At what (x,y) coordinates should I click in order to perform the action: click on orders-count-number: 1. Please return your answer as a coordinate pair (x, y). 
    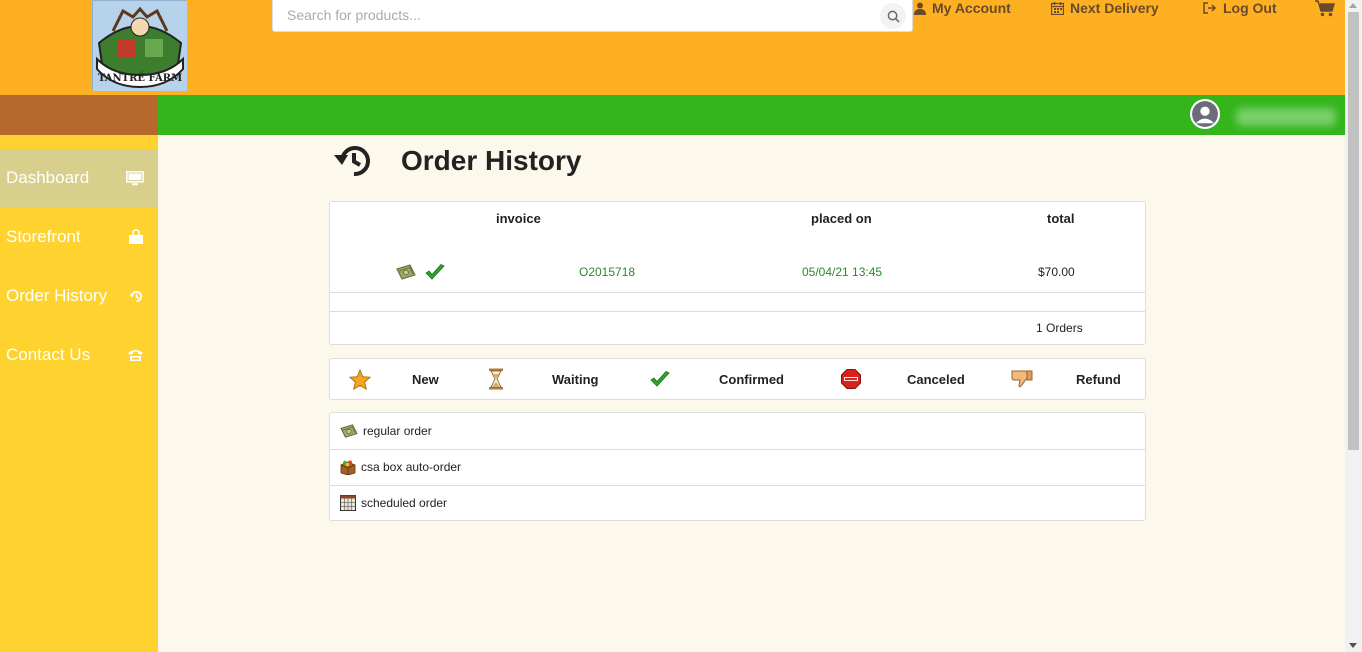
    Looking at the image, I should click on (1039, 328).